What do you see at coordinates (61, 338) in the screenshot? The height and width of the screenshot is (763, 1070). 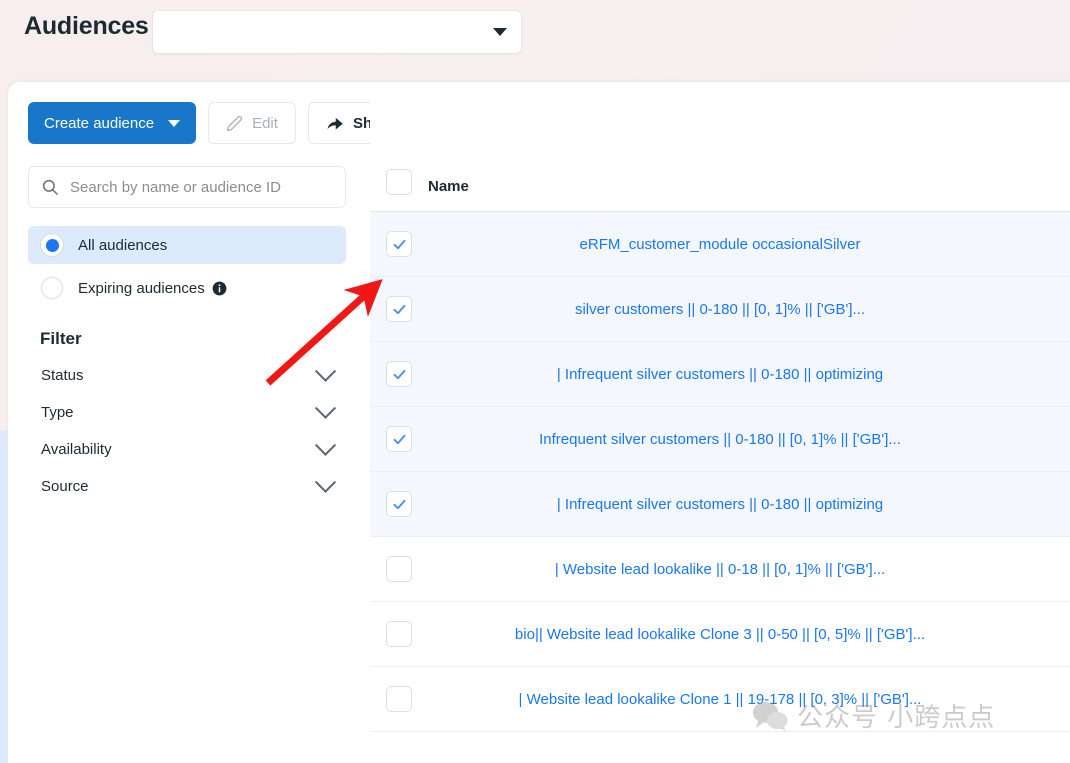 I see `filter-heading: Filter` at bounding box center [61, 338].